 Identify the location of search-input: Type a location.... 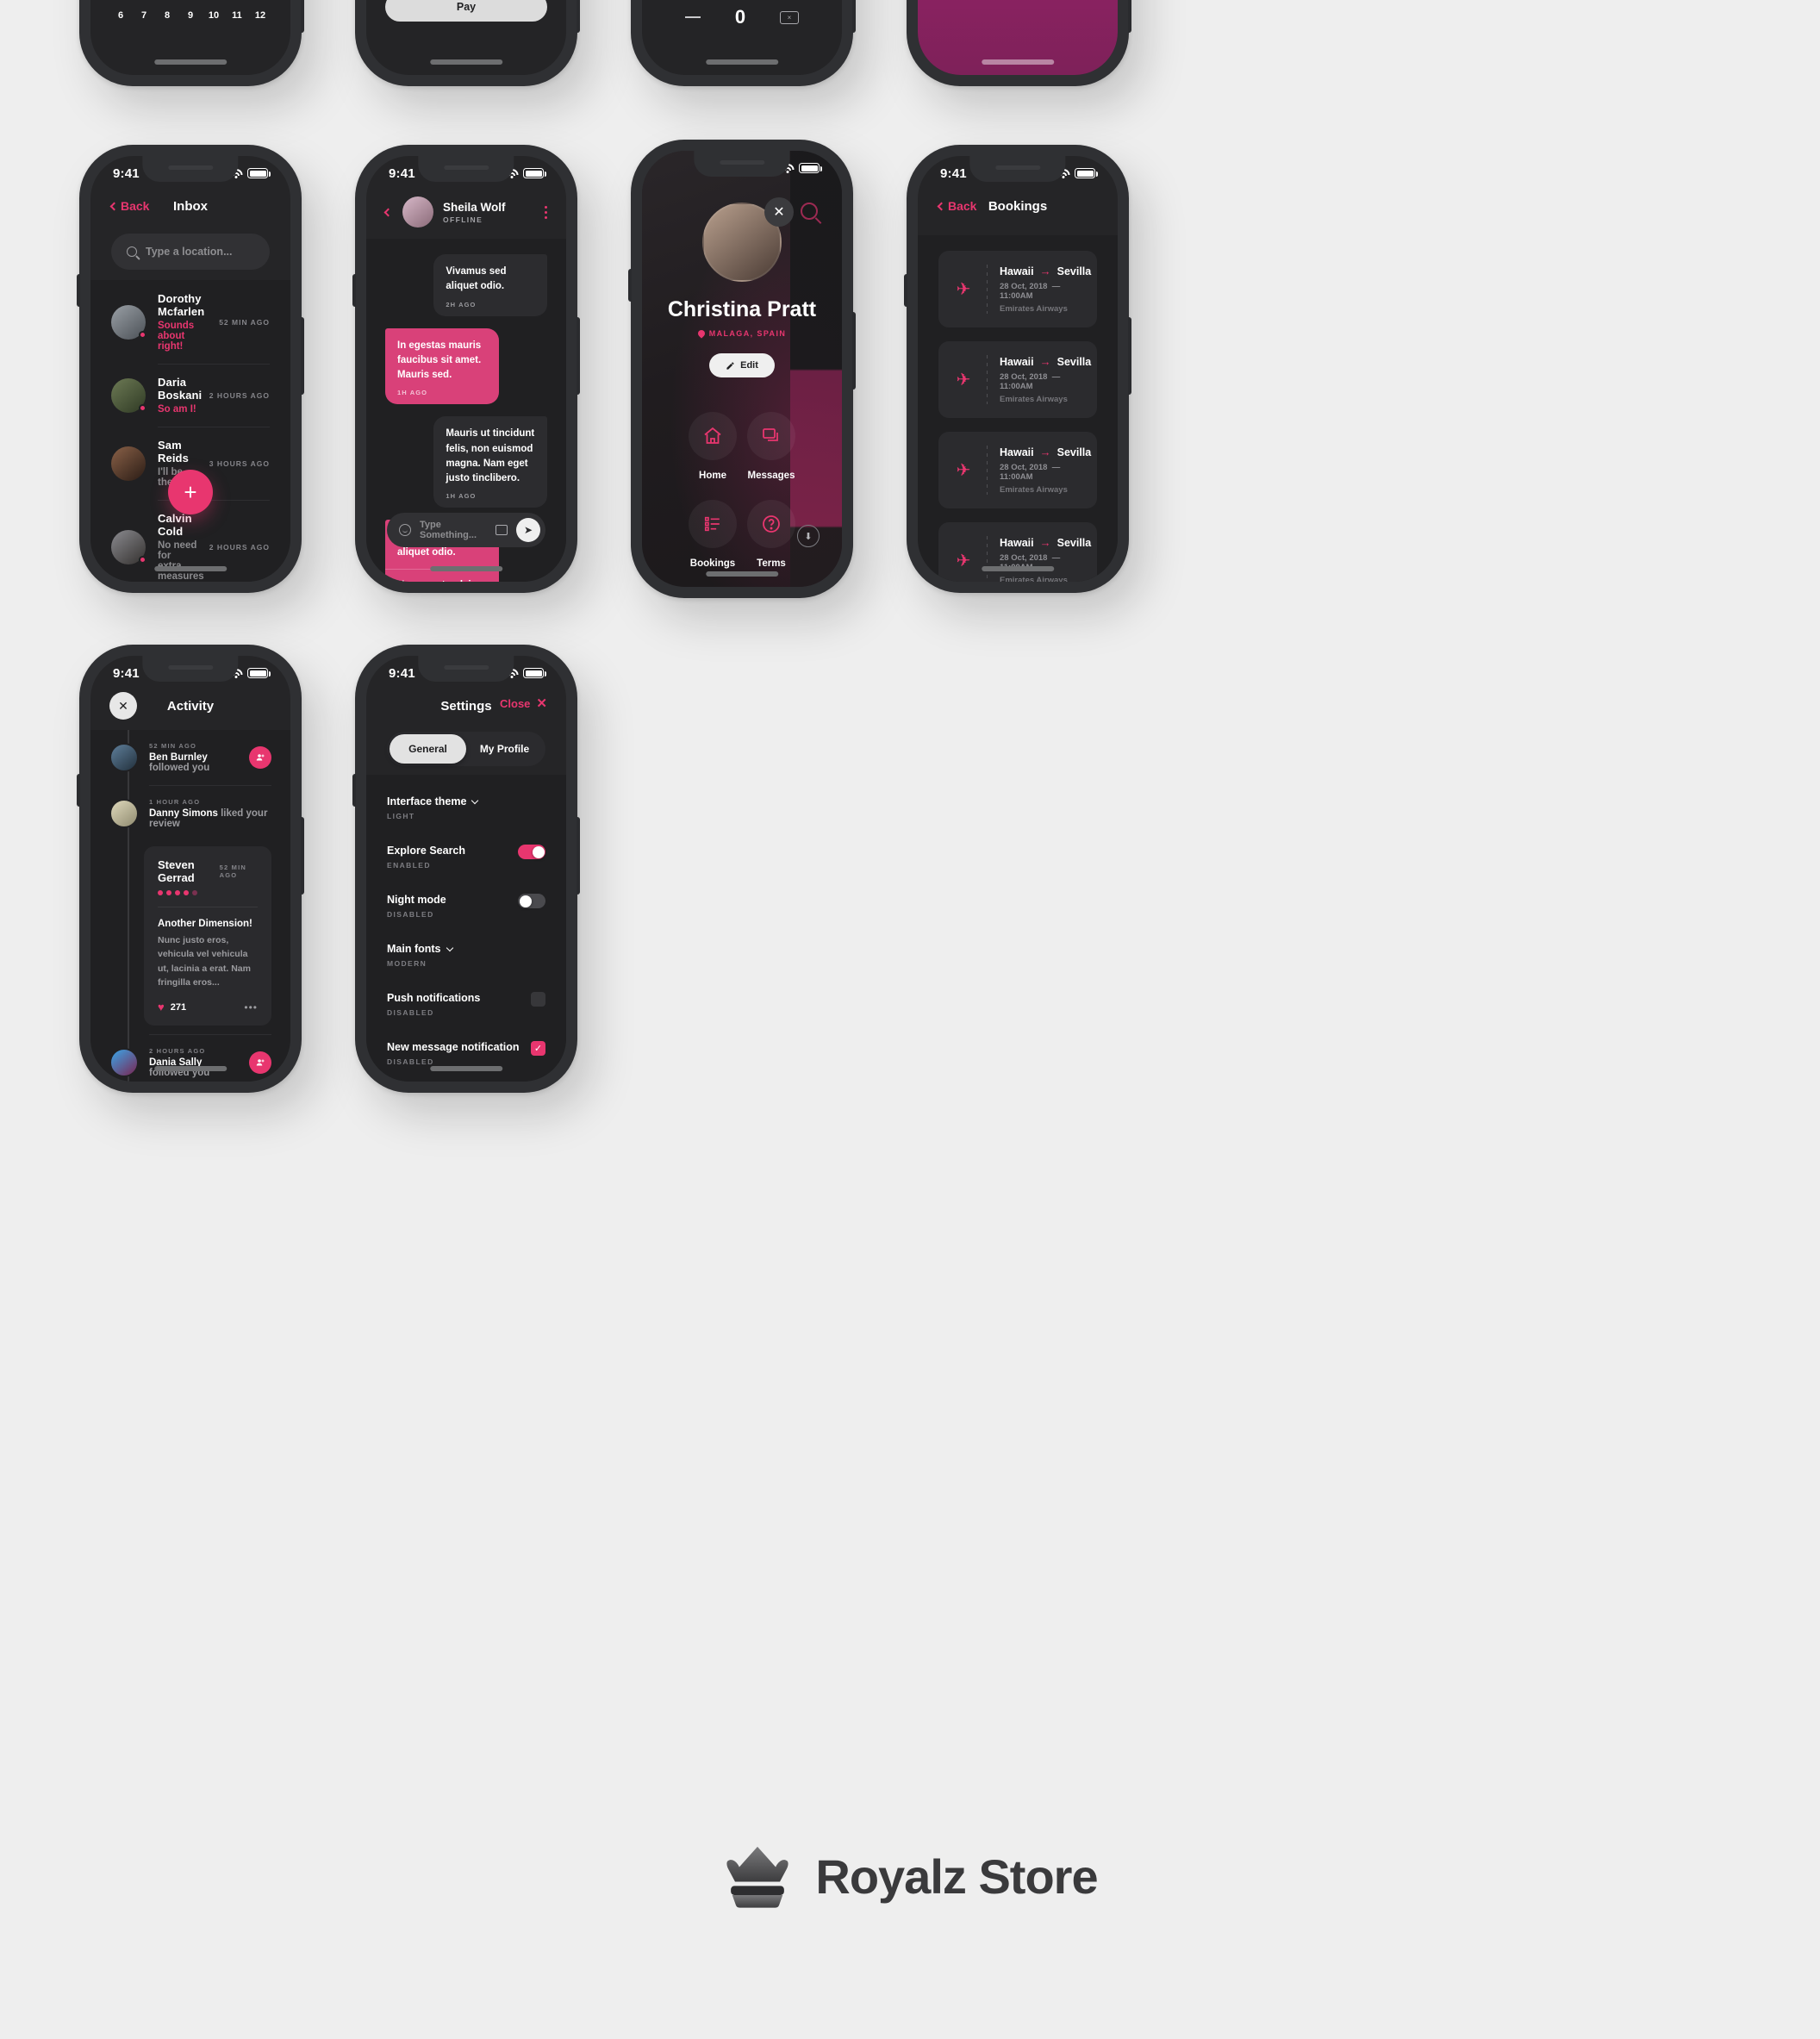
(190, 252).